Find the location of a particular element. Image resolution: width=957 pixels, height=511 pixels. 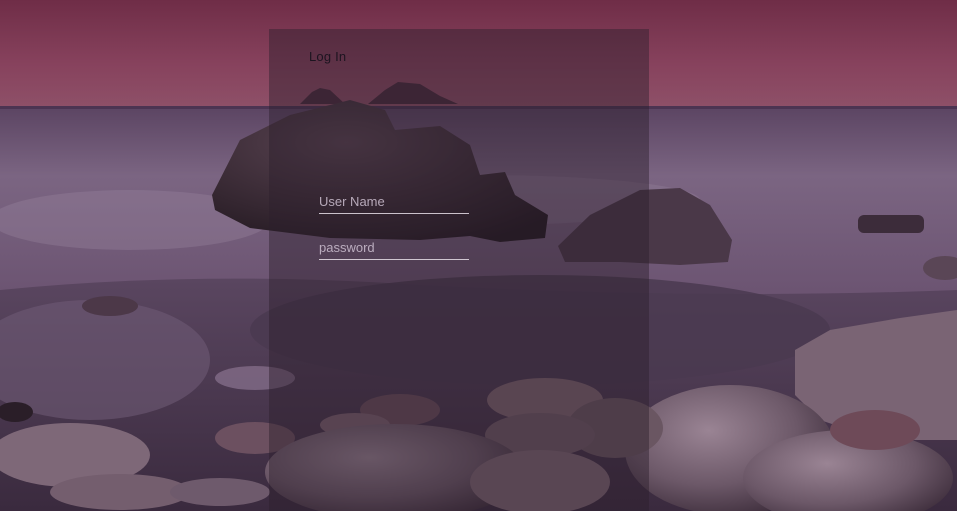

login-title: Log In is located at coordinates (328, 56).